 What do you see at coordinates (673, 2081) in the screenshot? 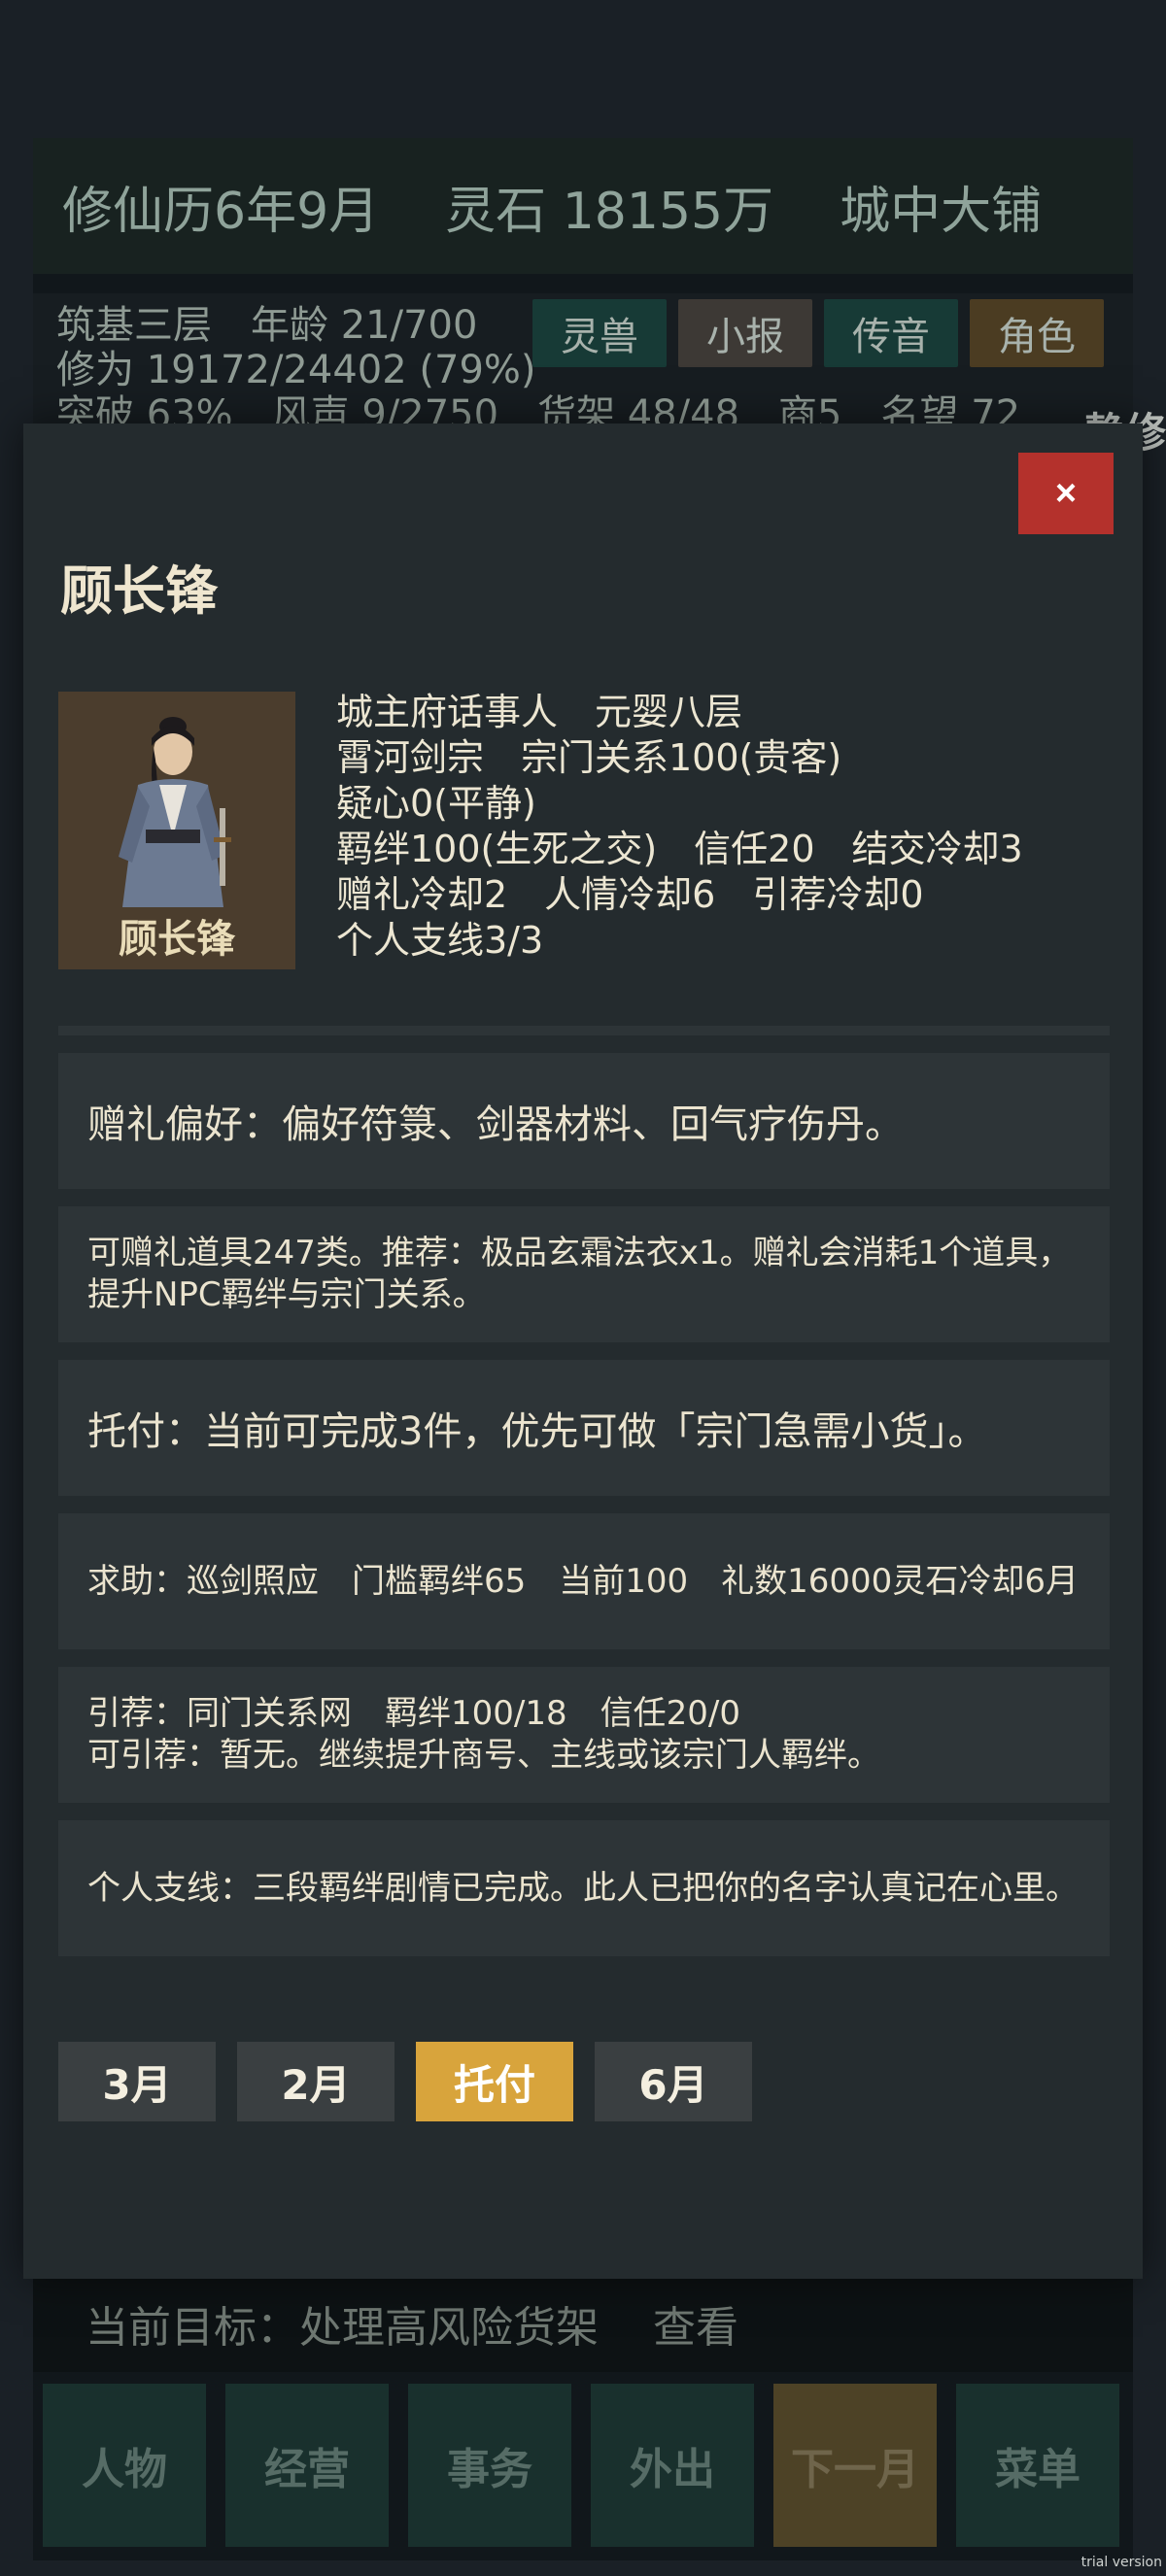
I see `tab-help-cooldown: 6月` at bounding box center [673, 2081].